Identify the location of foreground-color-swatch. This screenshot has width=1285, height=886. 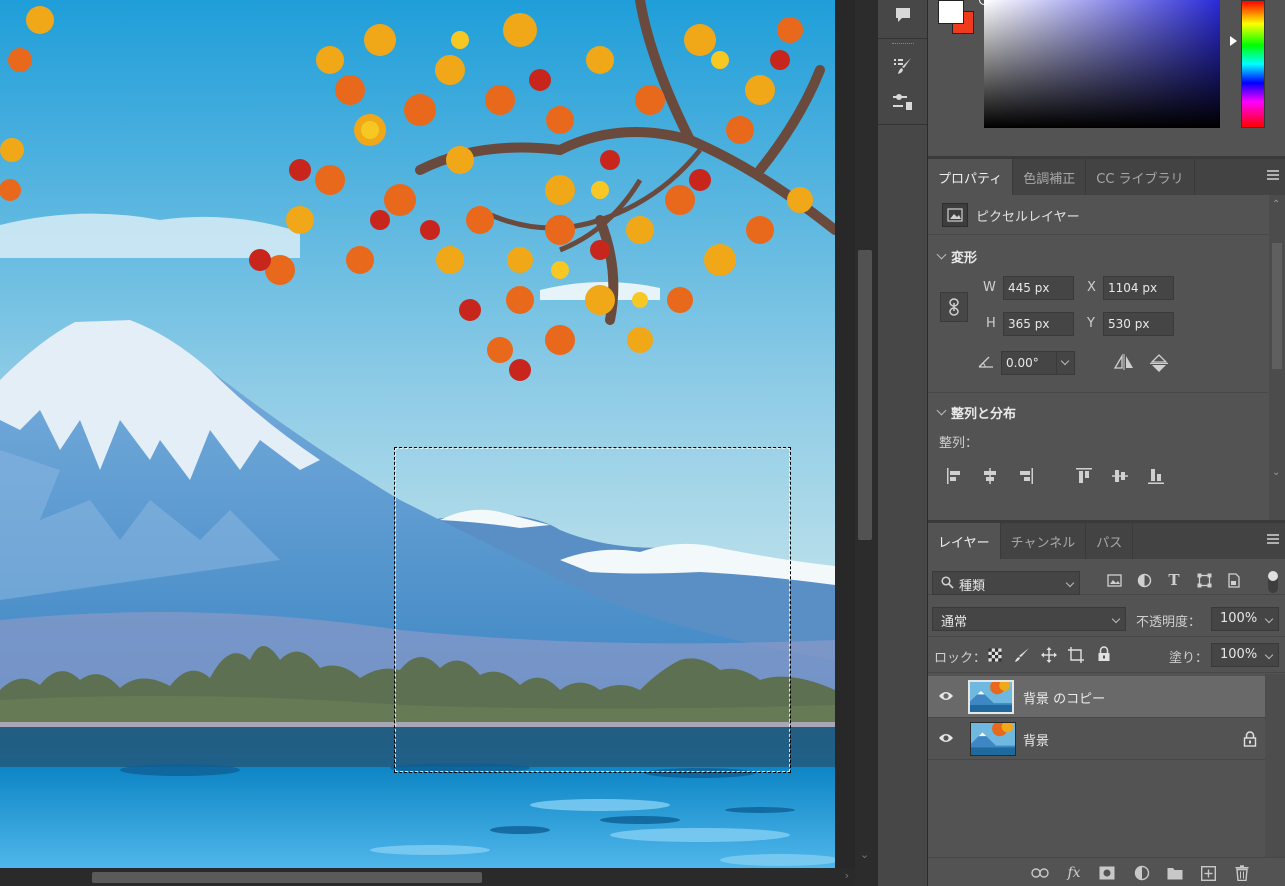
(951, 12).